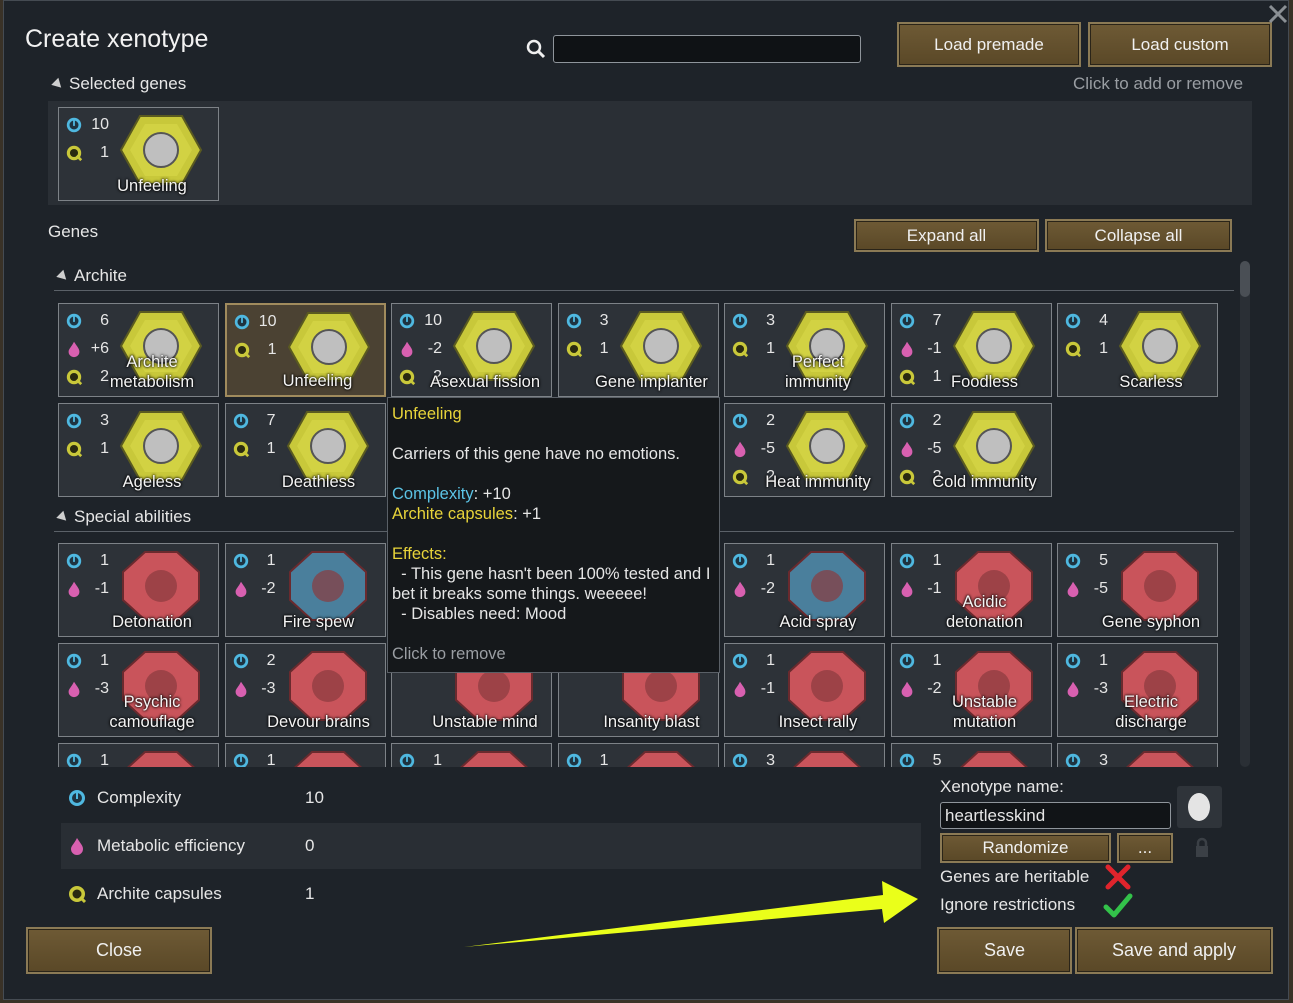  What do you see at coordinates (491, 798) in the screenshot?
I see `total-complexity: Complexity 10` at bounding box center [491, 798].